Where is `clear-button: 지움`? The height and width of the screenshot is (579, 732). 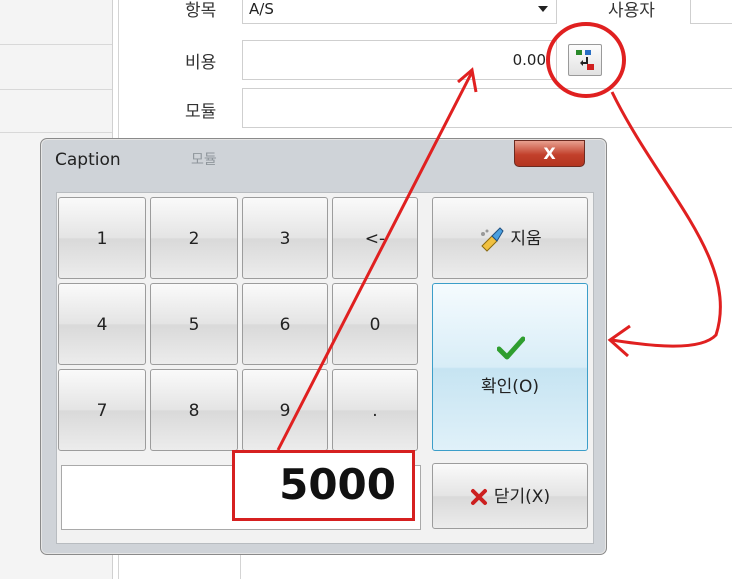 clear-button: 지움 is located at coordinates (510, 238).